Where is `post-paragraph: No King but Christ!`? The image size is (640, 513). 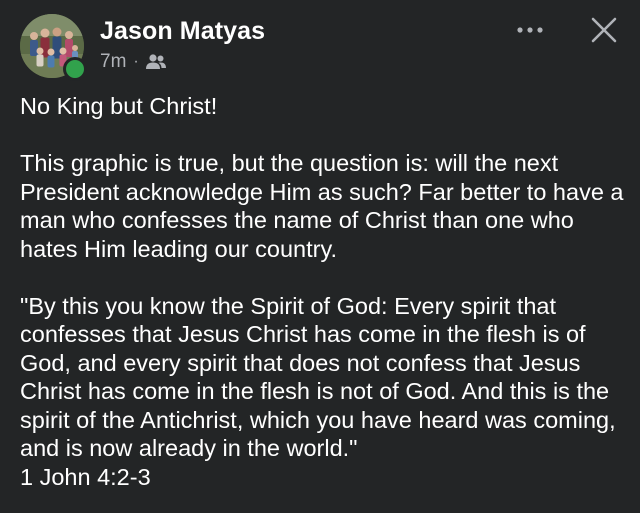
post-paragraph: No King but Christ! is located at coordinates (119, 106).